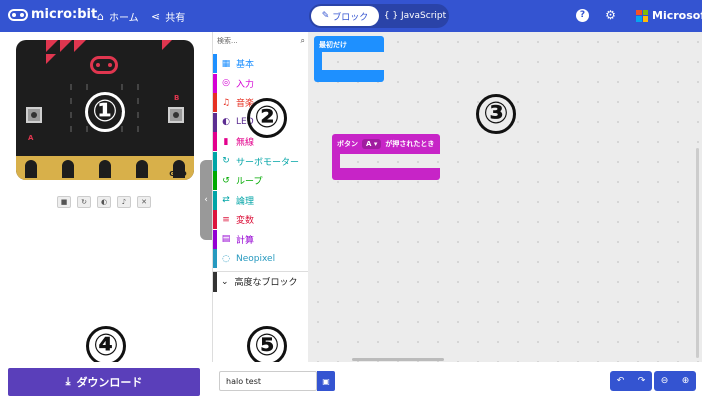 The height and width of the screenshot is (400, 702). Describe the element at coordinates (267, 118) in the screenshot. I see `annotation-2: ②` at that location.